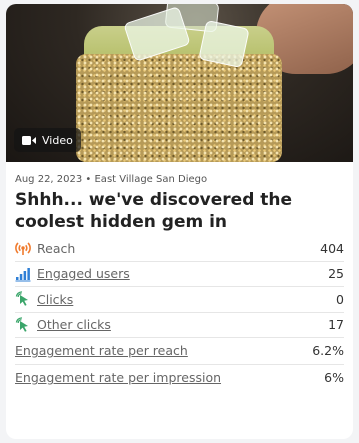  What do you see at coordinates (332, 248) in the screenshot?
I see `metric-value: 404` at bounding box center [332, 248].